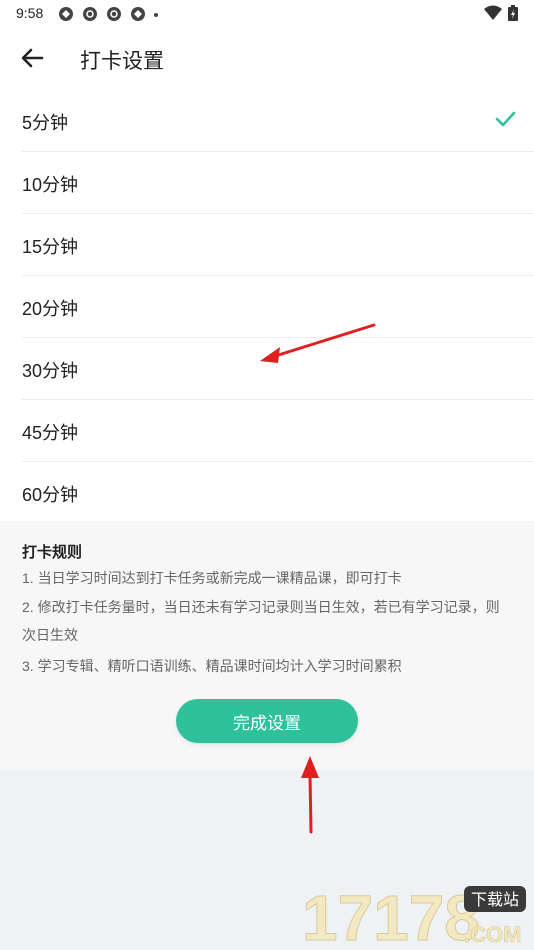 The height and width of the screenshot is (950, 534). Describe the element at coordinates (50, 495) in the screenshot. I see `option-label: 60分钟` at that location.